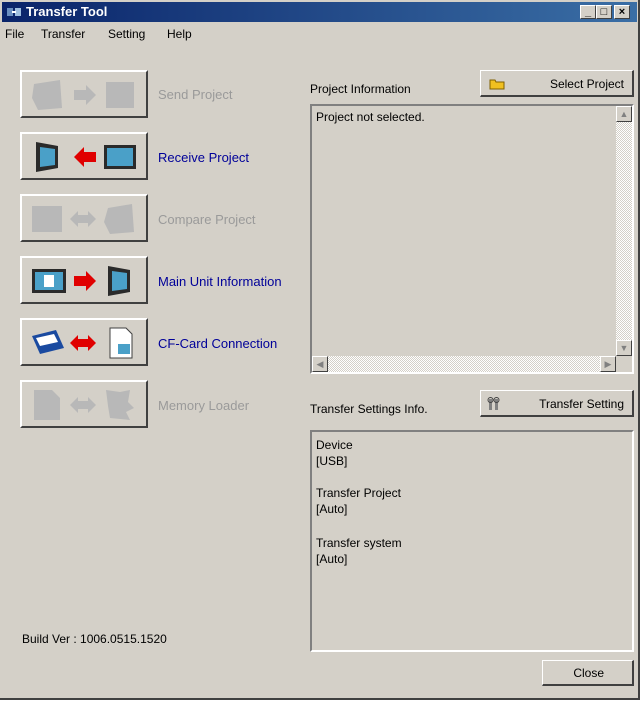 This screenshot has height=702, width=643. I want to click on minimize-button: _, so click(588, 12).